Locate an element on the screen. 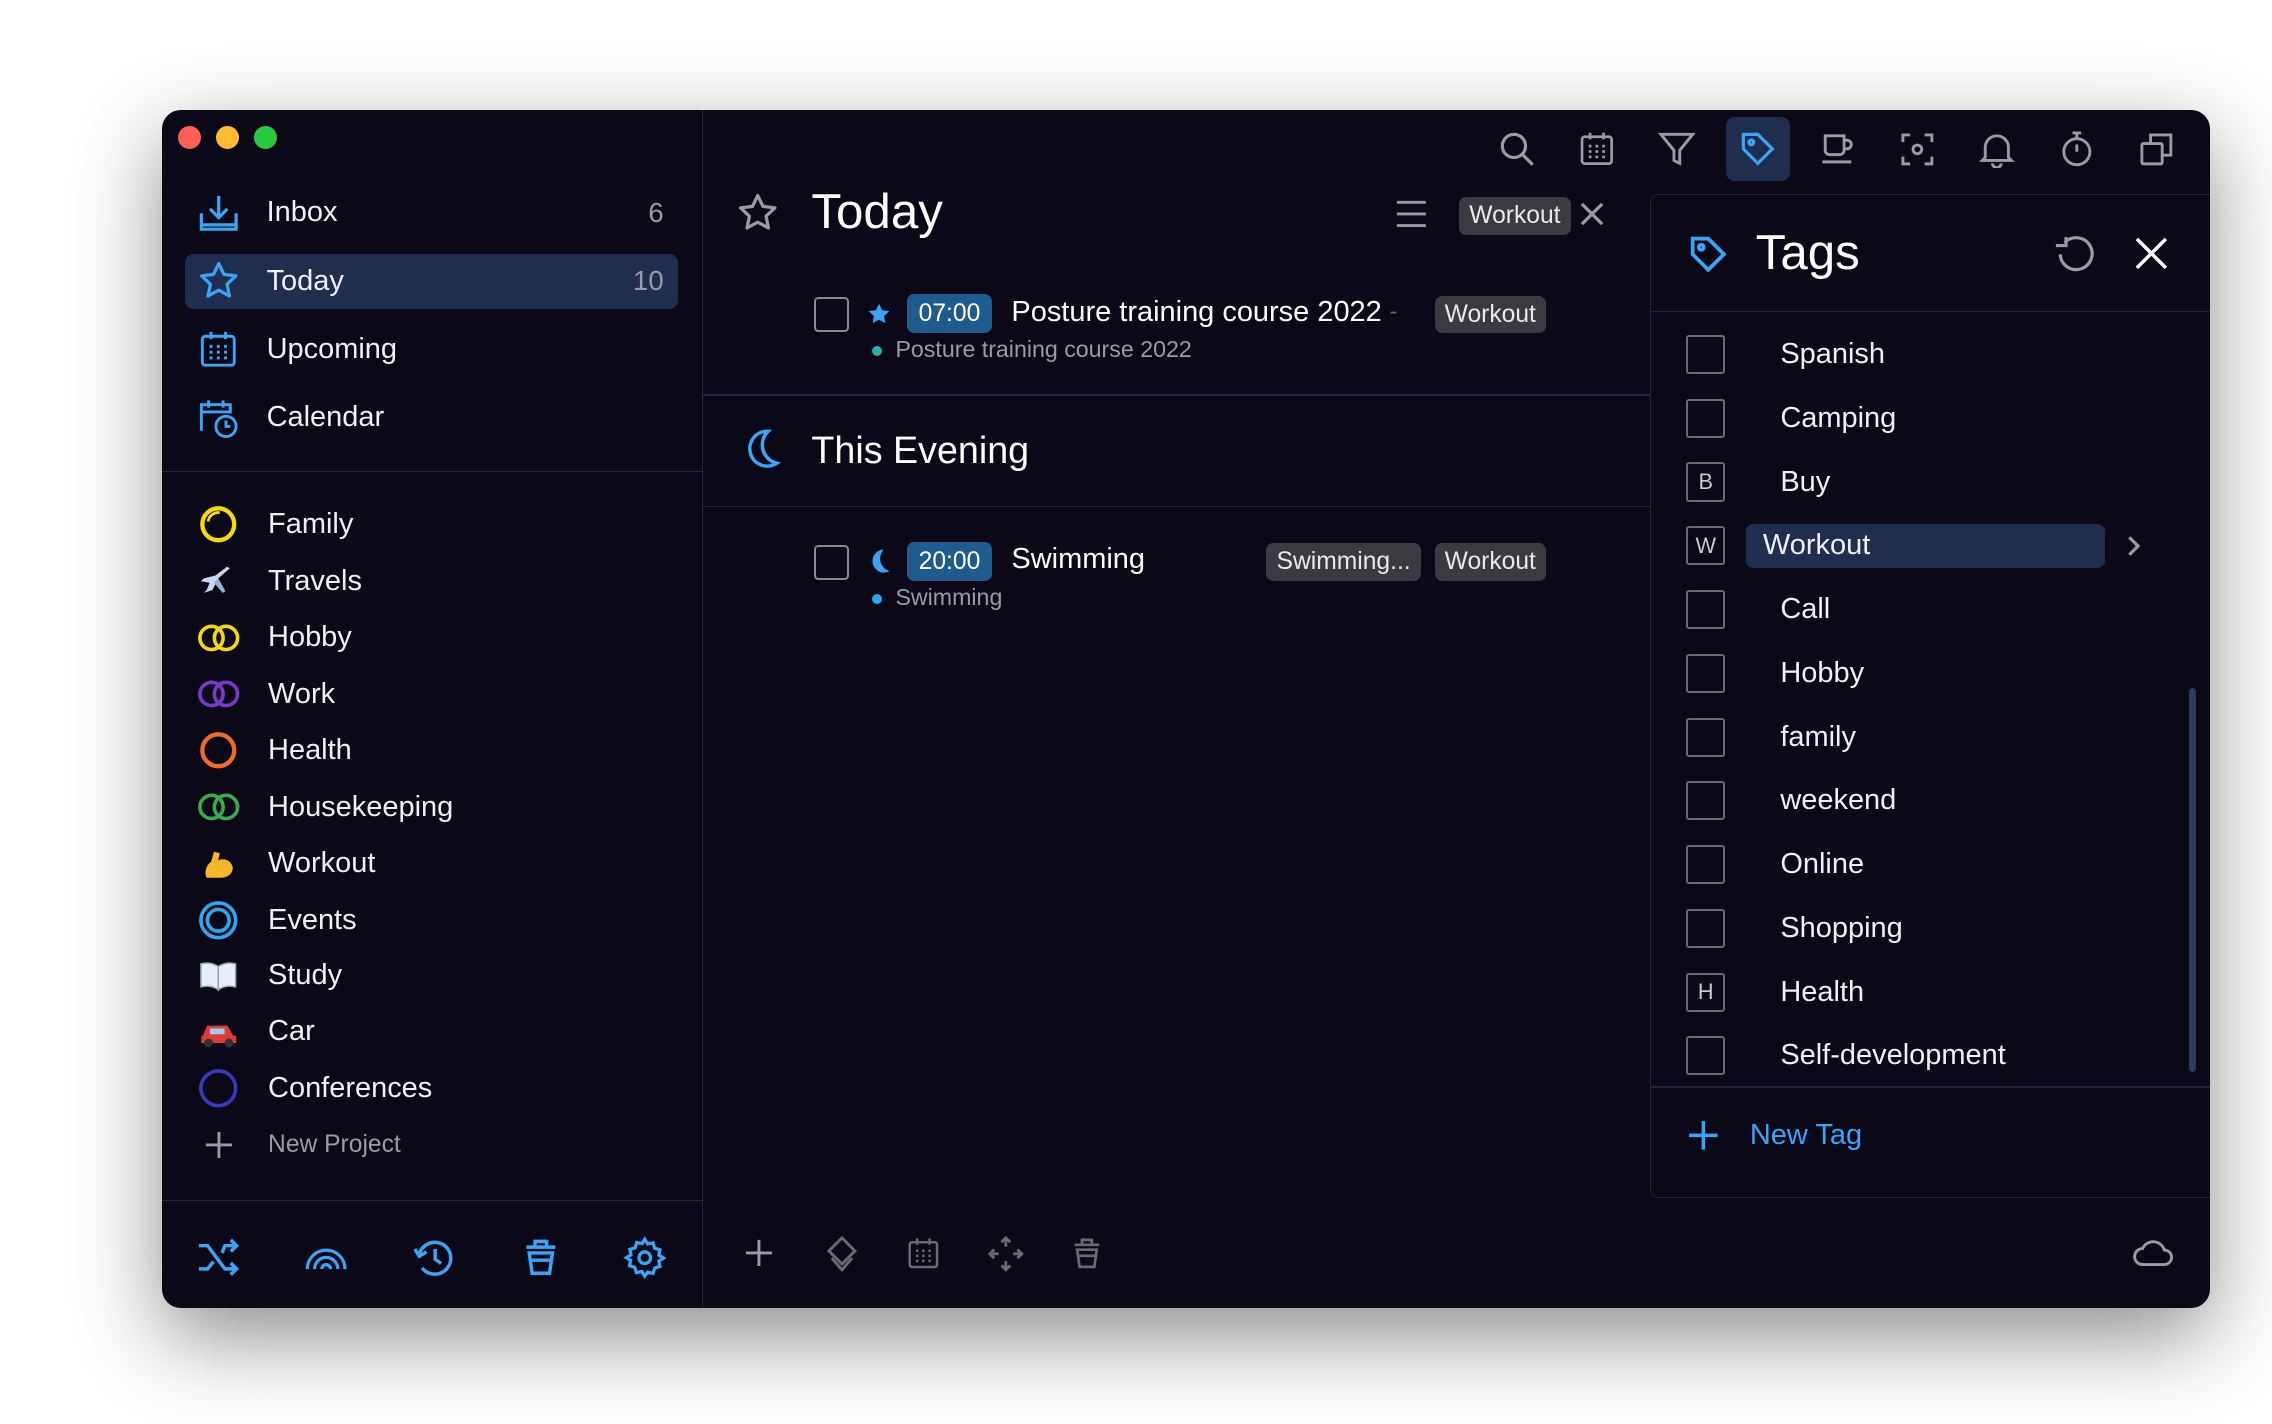  undo-arrow-icon is located at coordinates (2074, 254).